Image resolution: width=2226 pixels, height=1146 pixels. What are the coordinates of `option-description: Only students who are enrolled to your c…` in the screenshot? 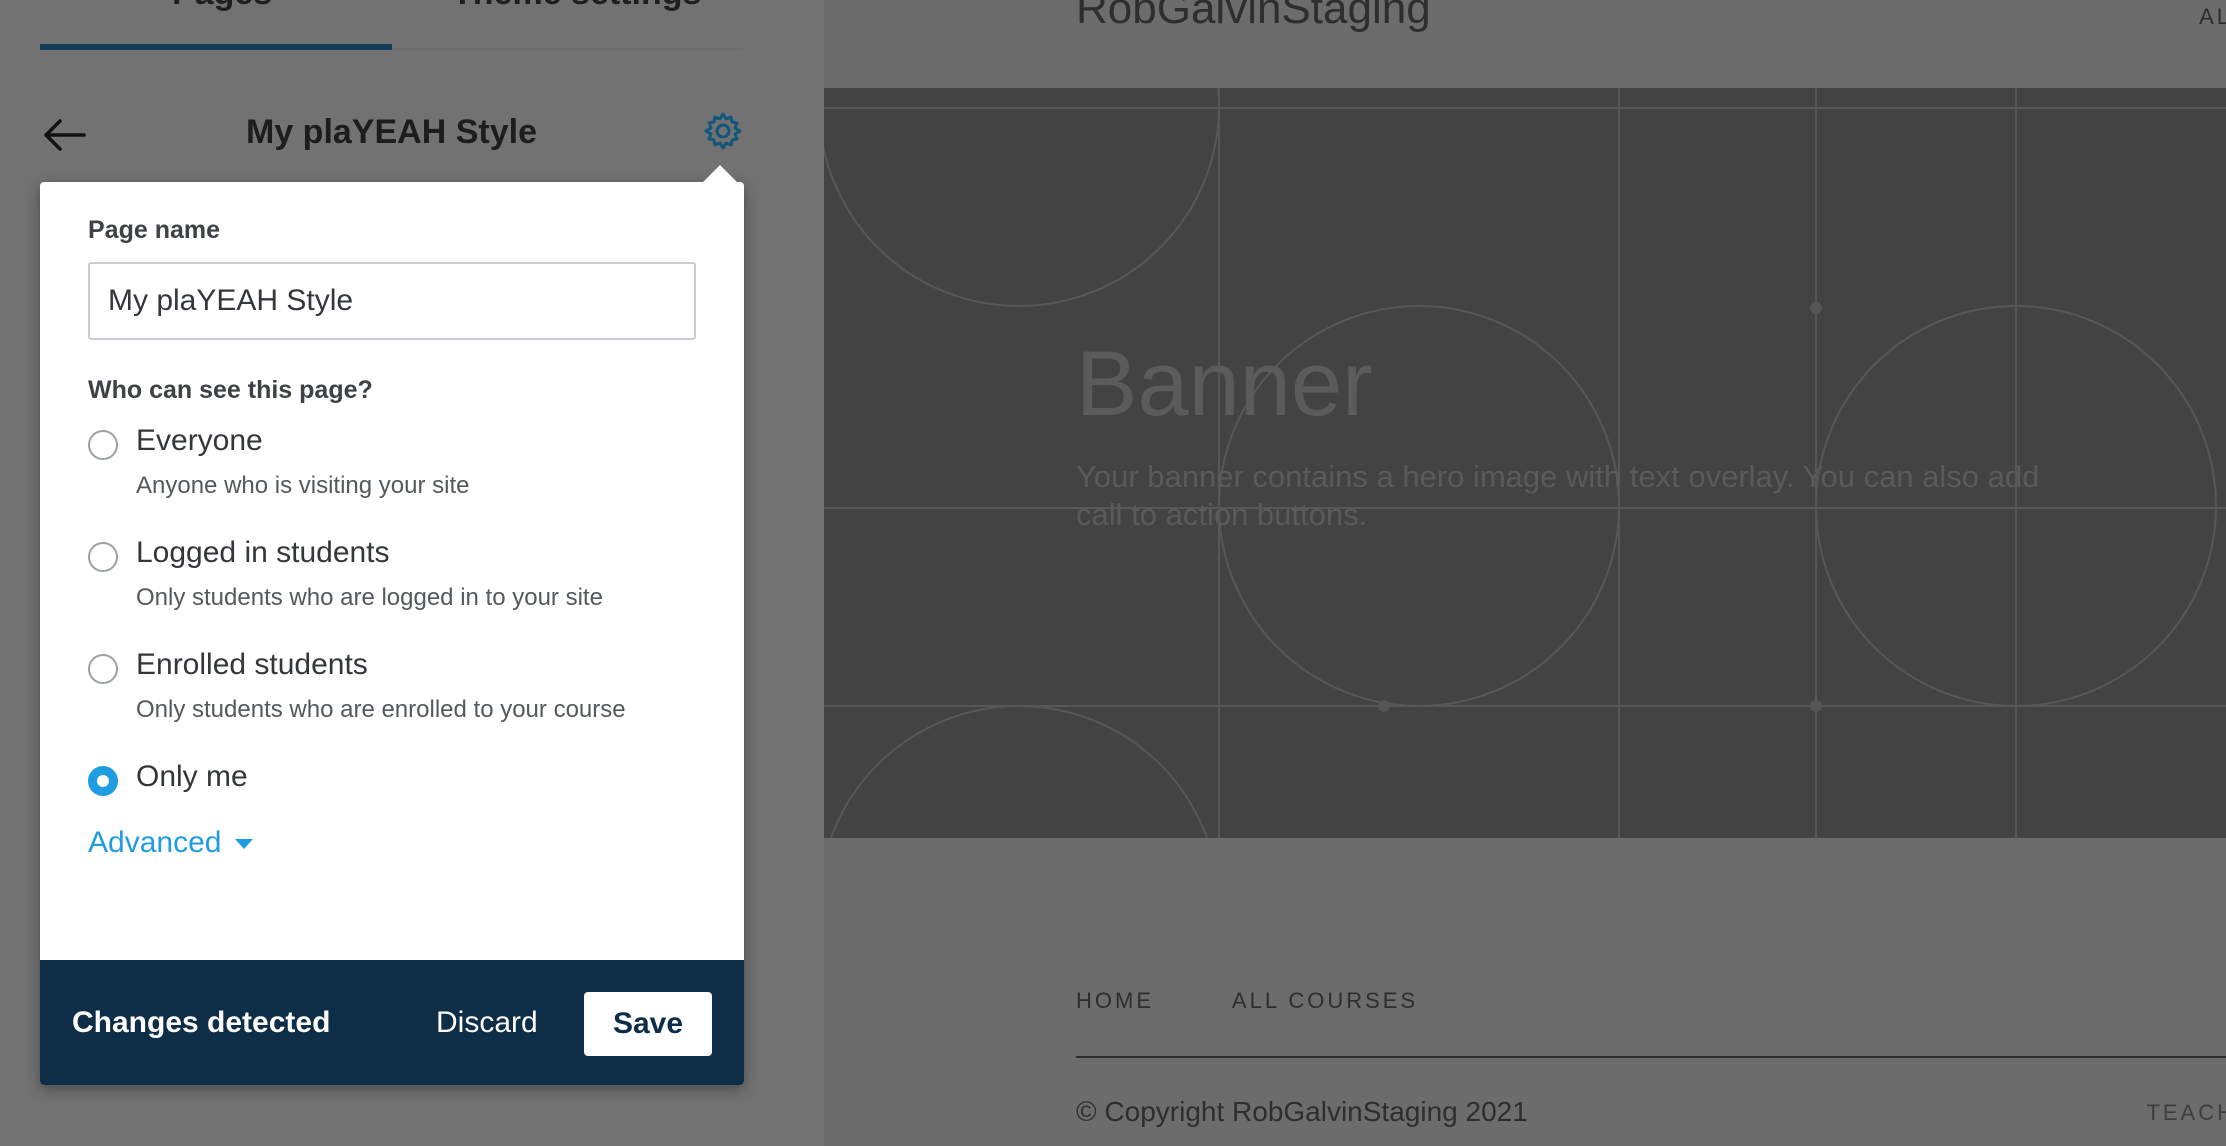 It's located at (381, 709).